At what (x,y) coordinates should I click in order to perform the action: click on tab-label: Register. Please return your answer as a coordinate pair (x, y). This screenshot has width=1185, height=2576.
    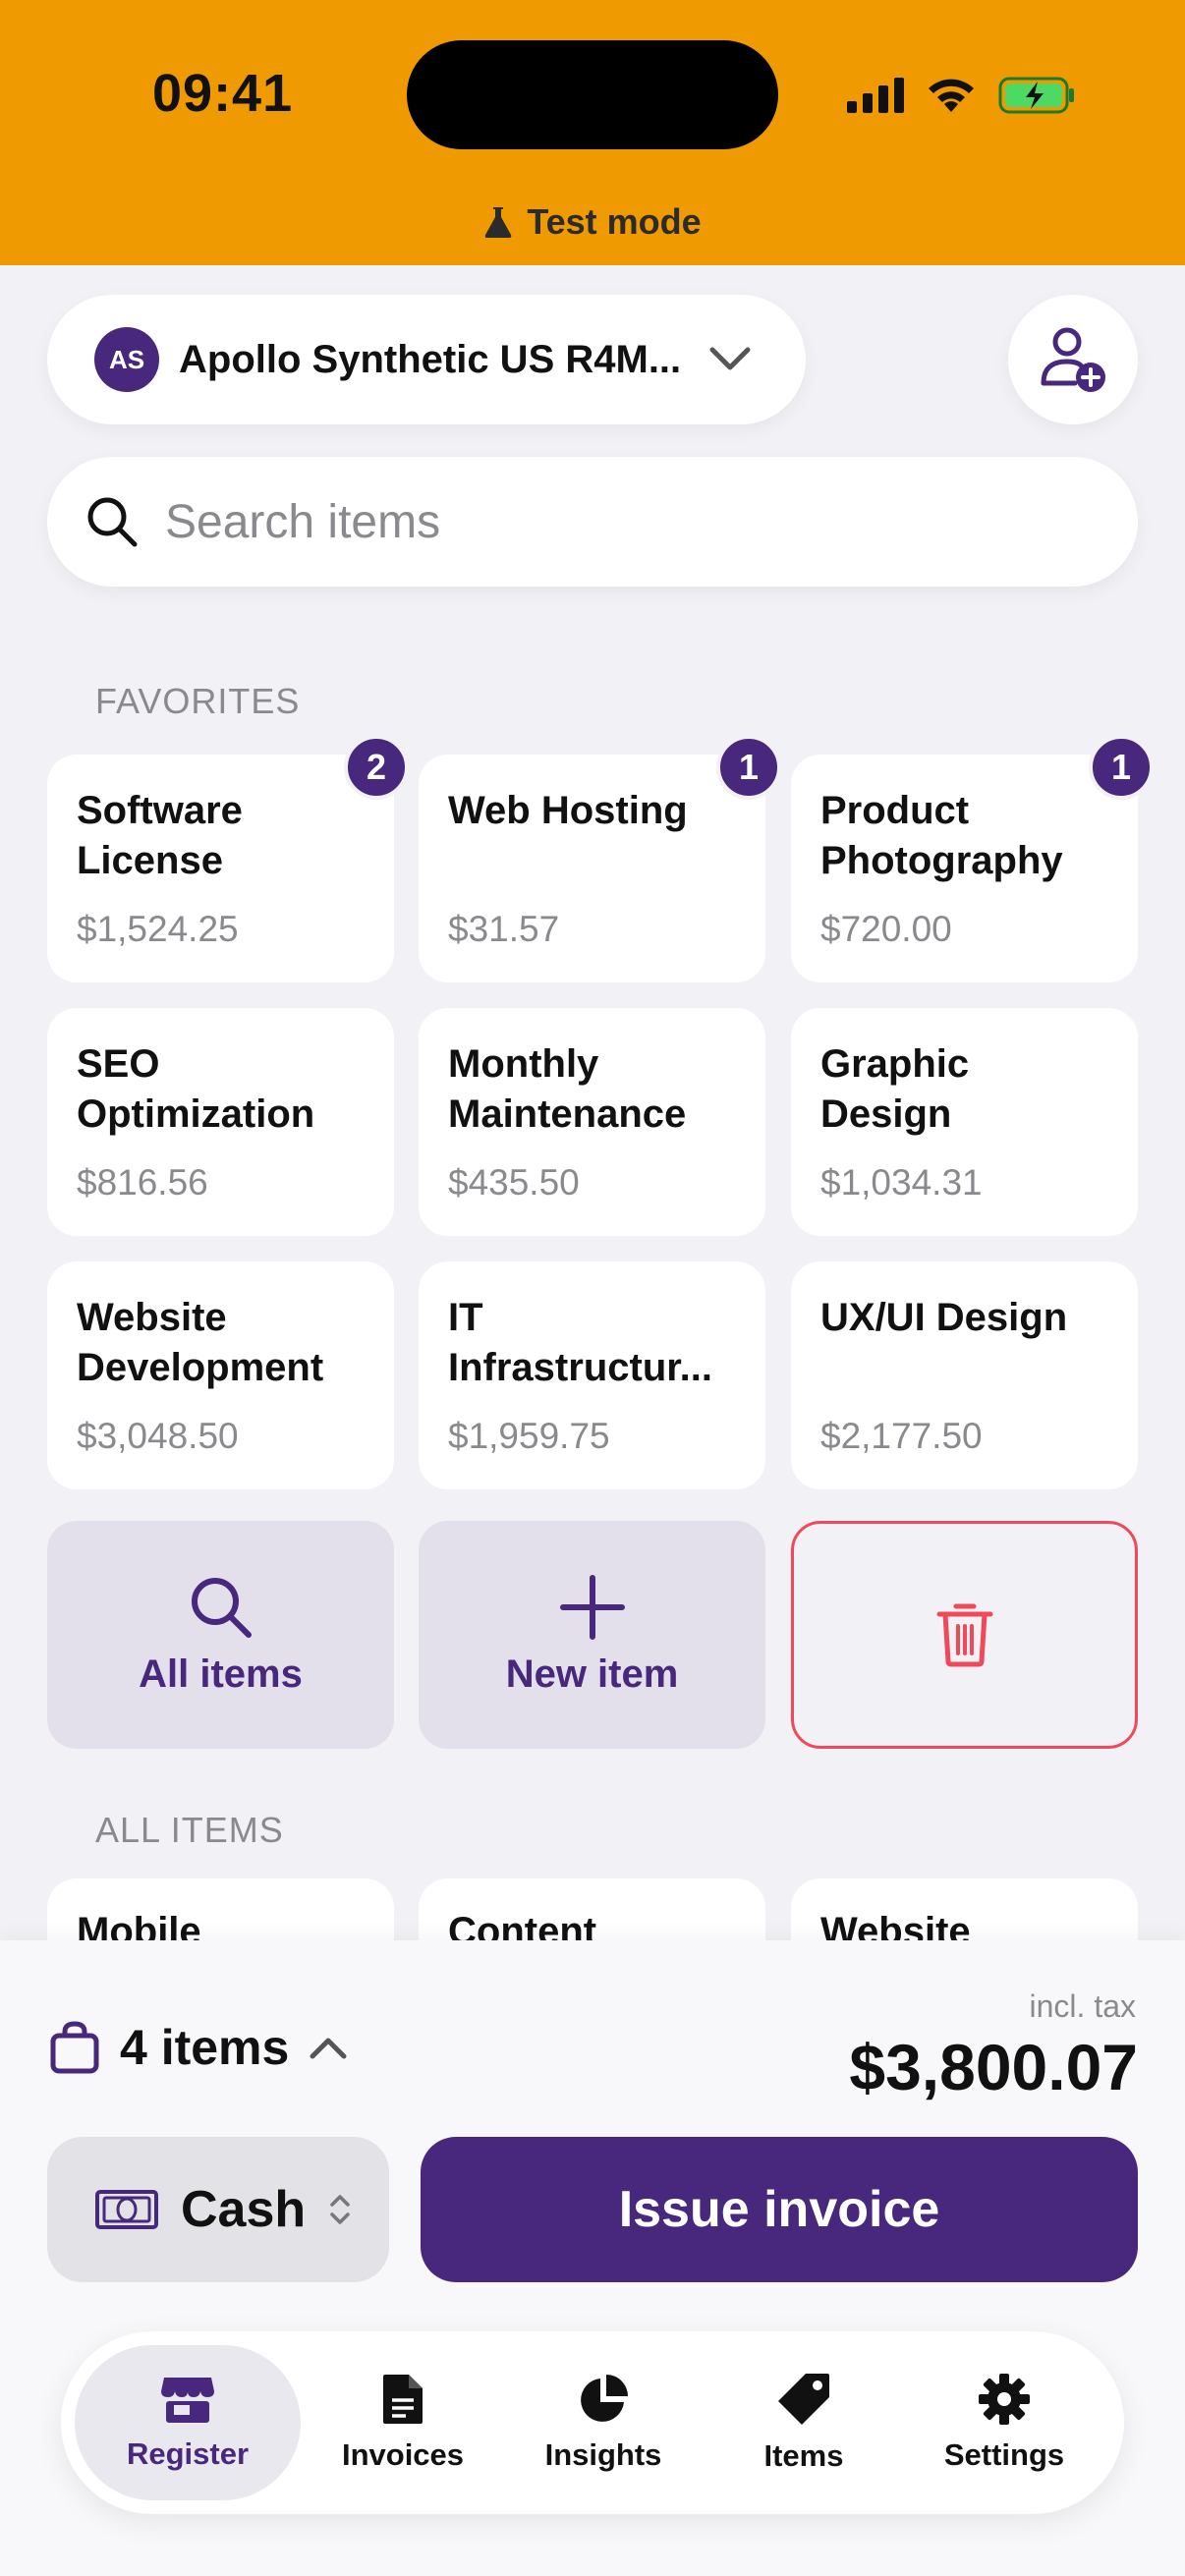
    Looking at the image, I should click on (188, 2453).